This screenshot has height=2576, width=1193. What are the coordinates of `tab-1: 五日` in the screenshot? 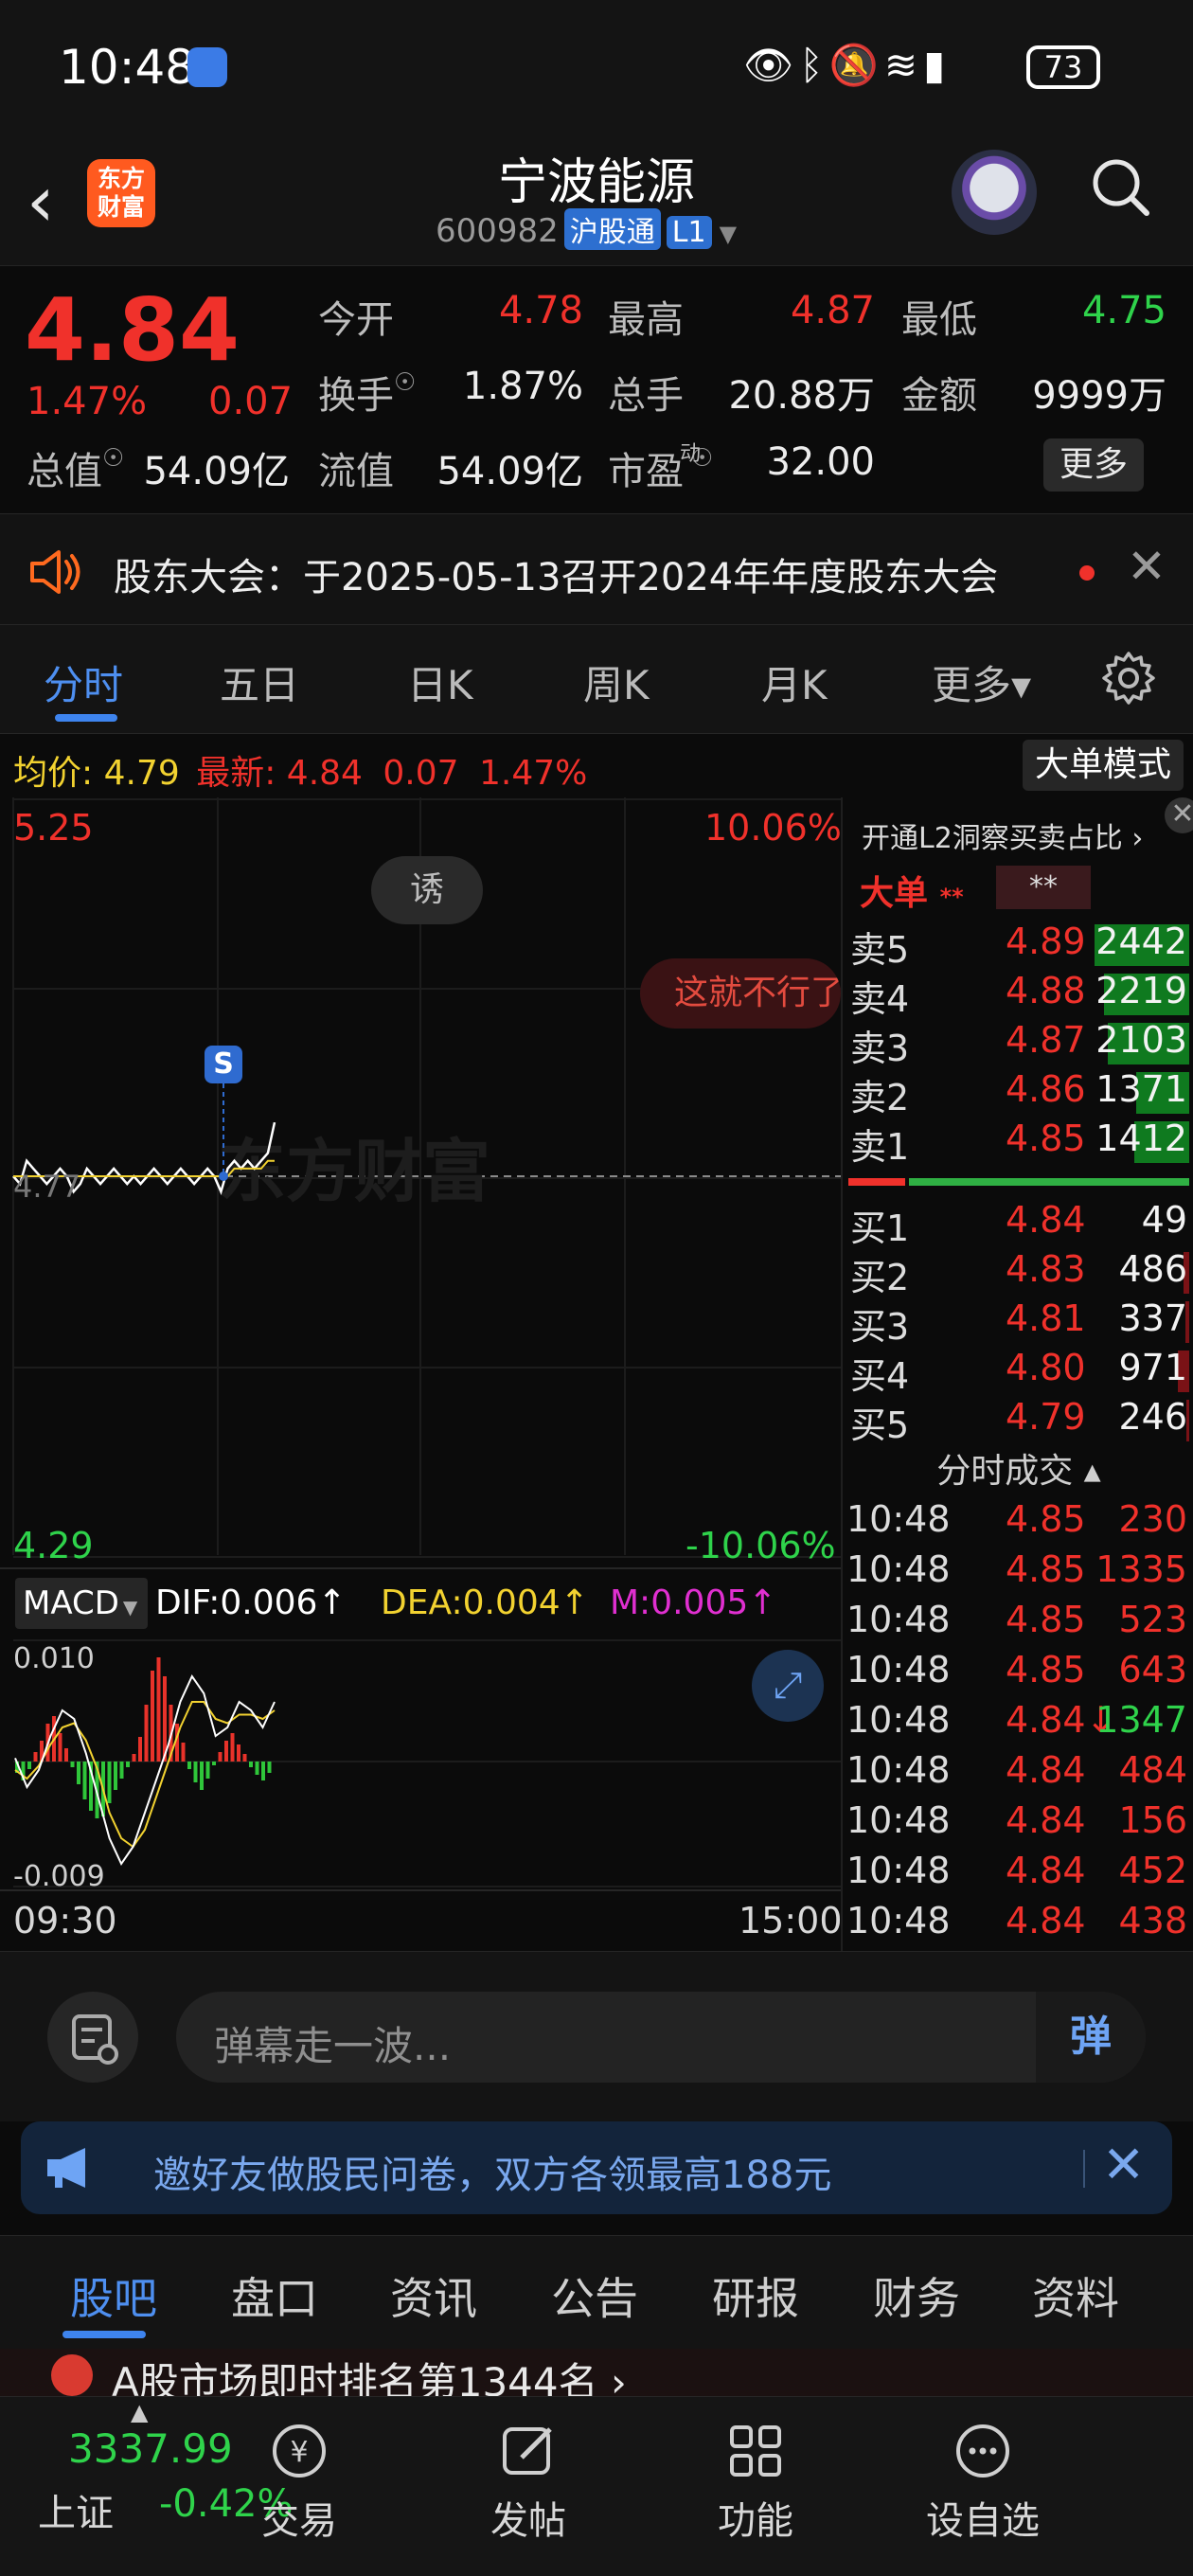 It's located at (259, 682).